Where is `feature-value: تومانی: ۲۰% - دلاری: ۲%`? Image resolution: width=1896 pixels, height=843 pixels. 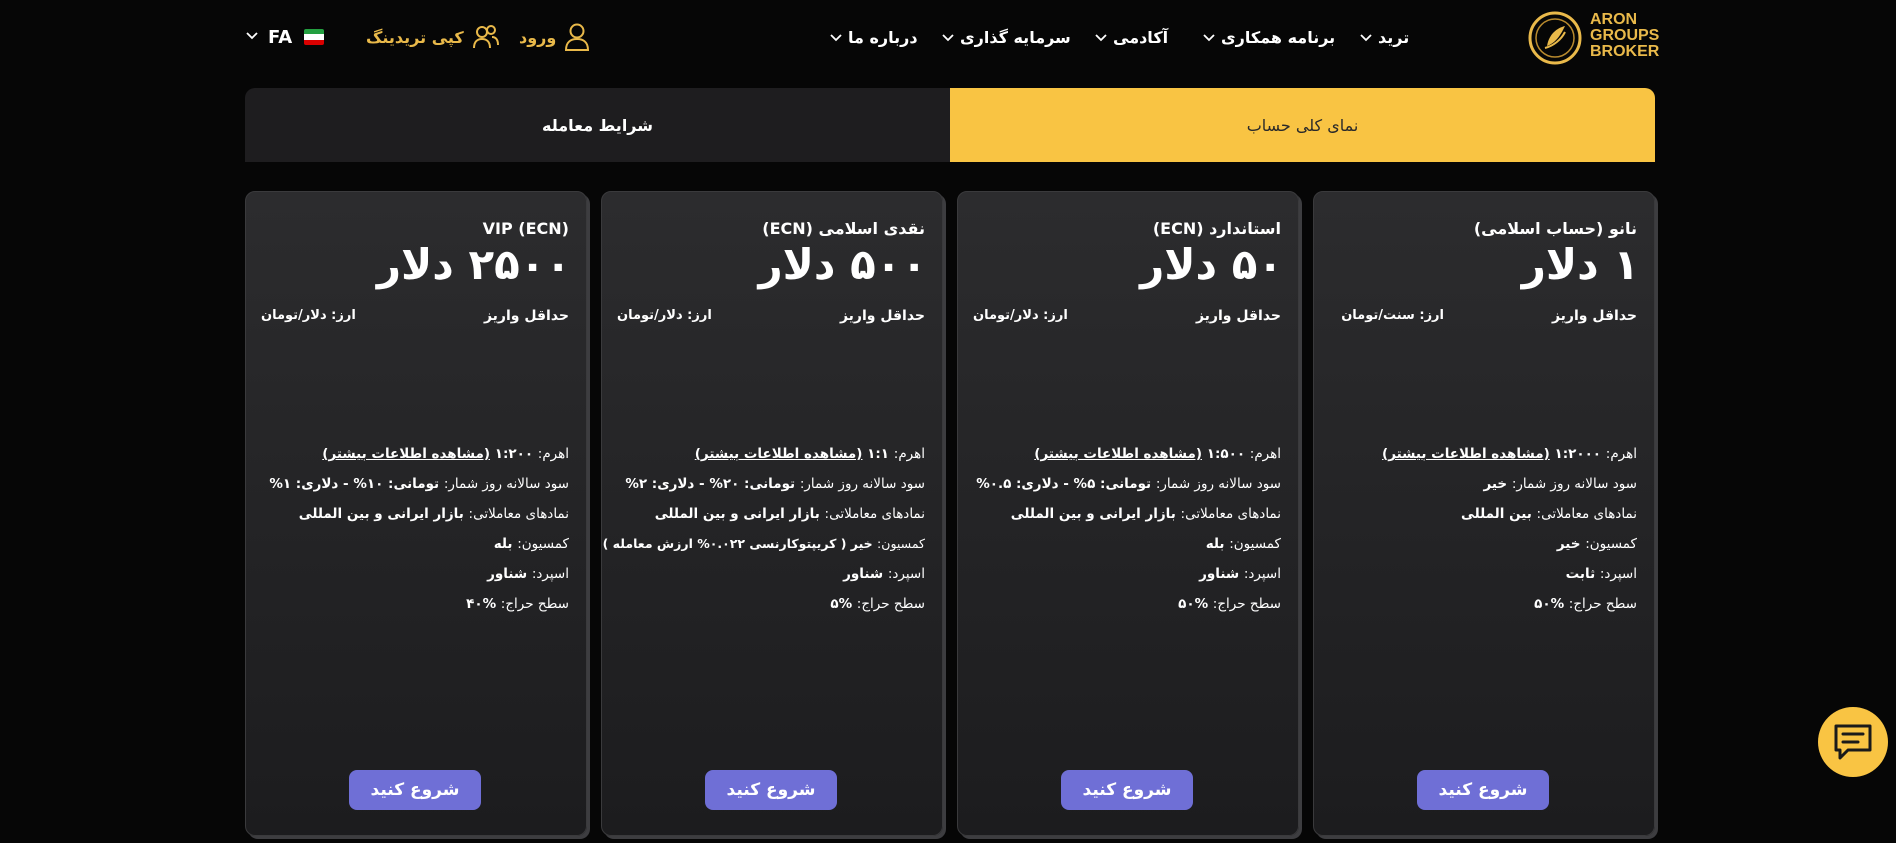 feature-value: تومانی: ۲۰% - دلاری: ۲% is located at coordinates (710, 484).